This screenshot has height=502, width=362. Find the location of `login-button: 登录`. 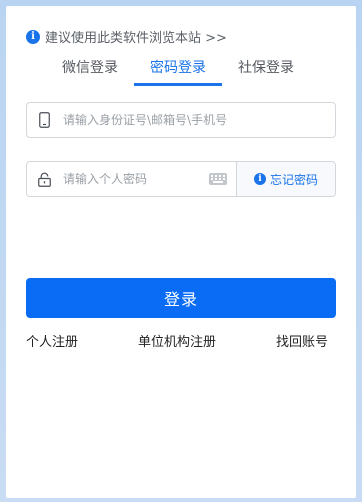

login-button: 登录 is located at coordinates (181, 298).